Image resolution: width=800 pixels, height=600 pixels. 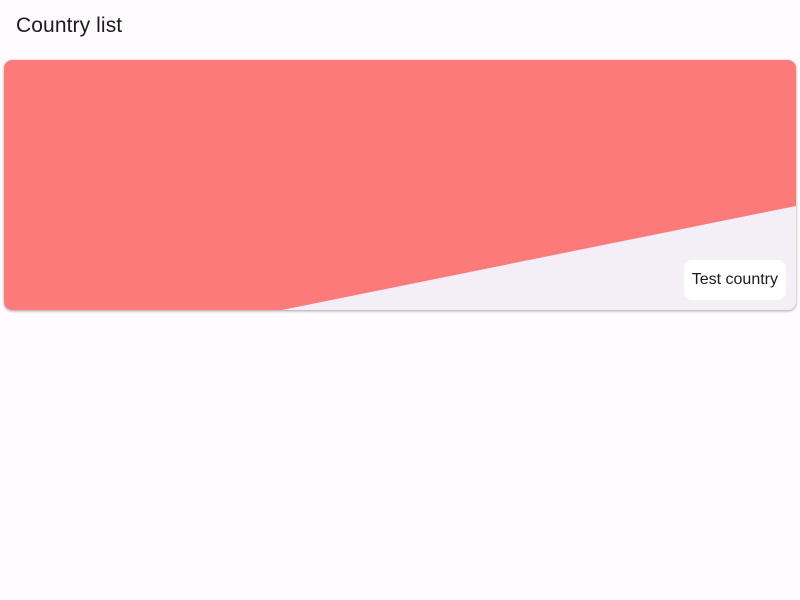 What do you see at coordinates (69, 25) in the screenshot?
I see `page-title: Country list` at bounding box center [69, 25].